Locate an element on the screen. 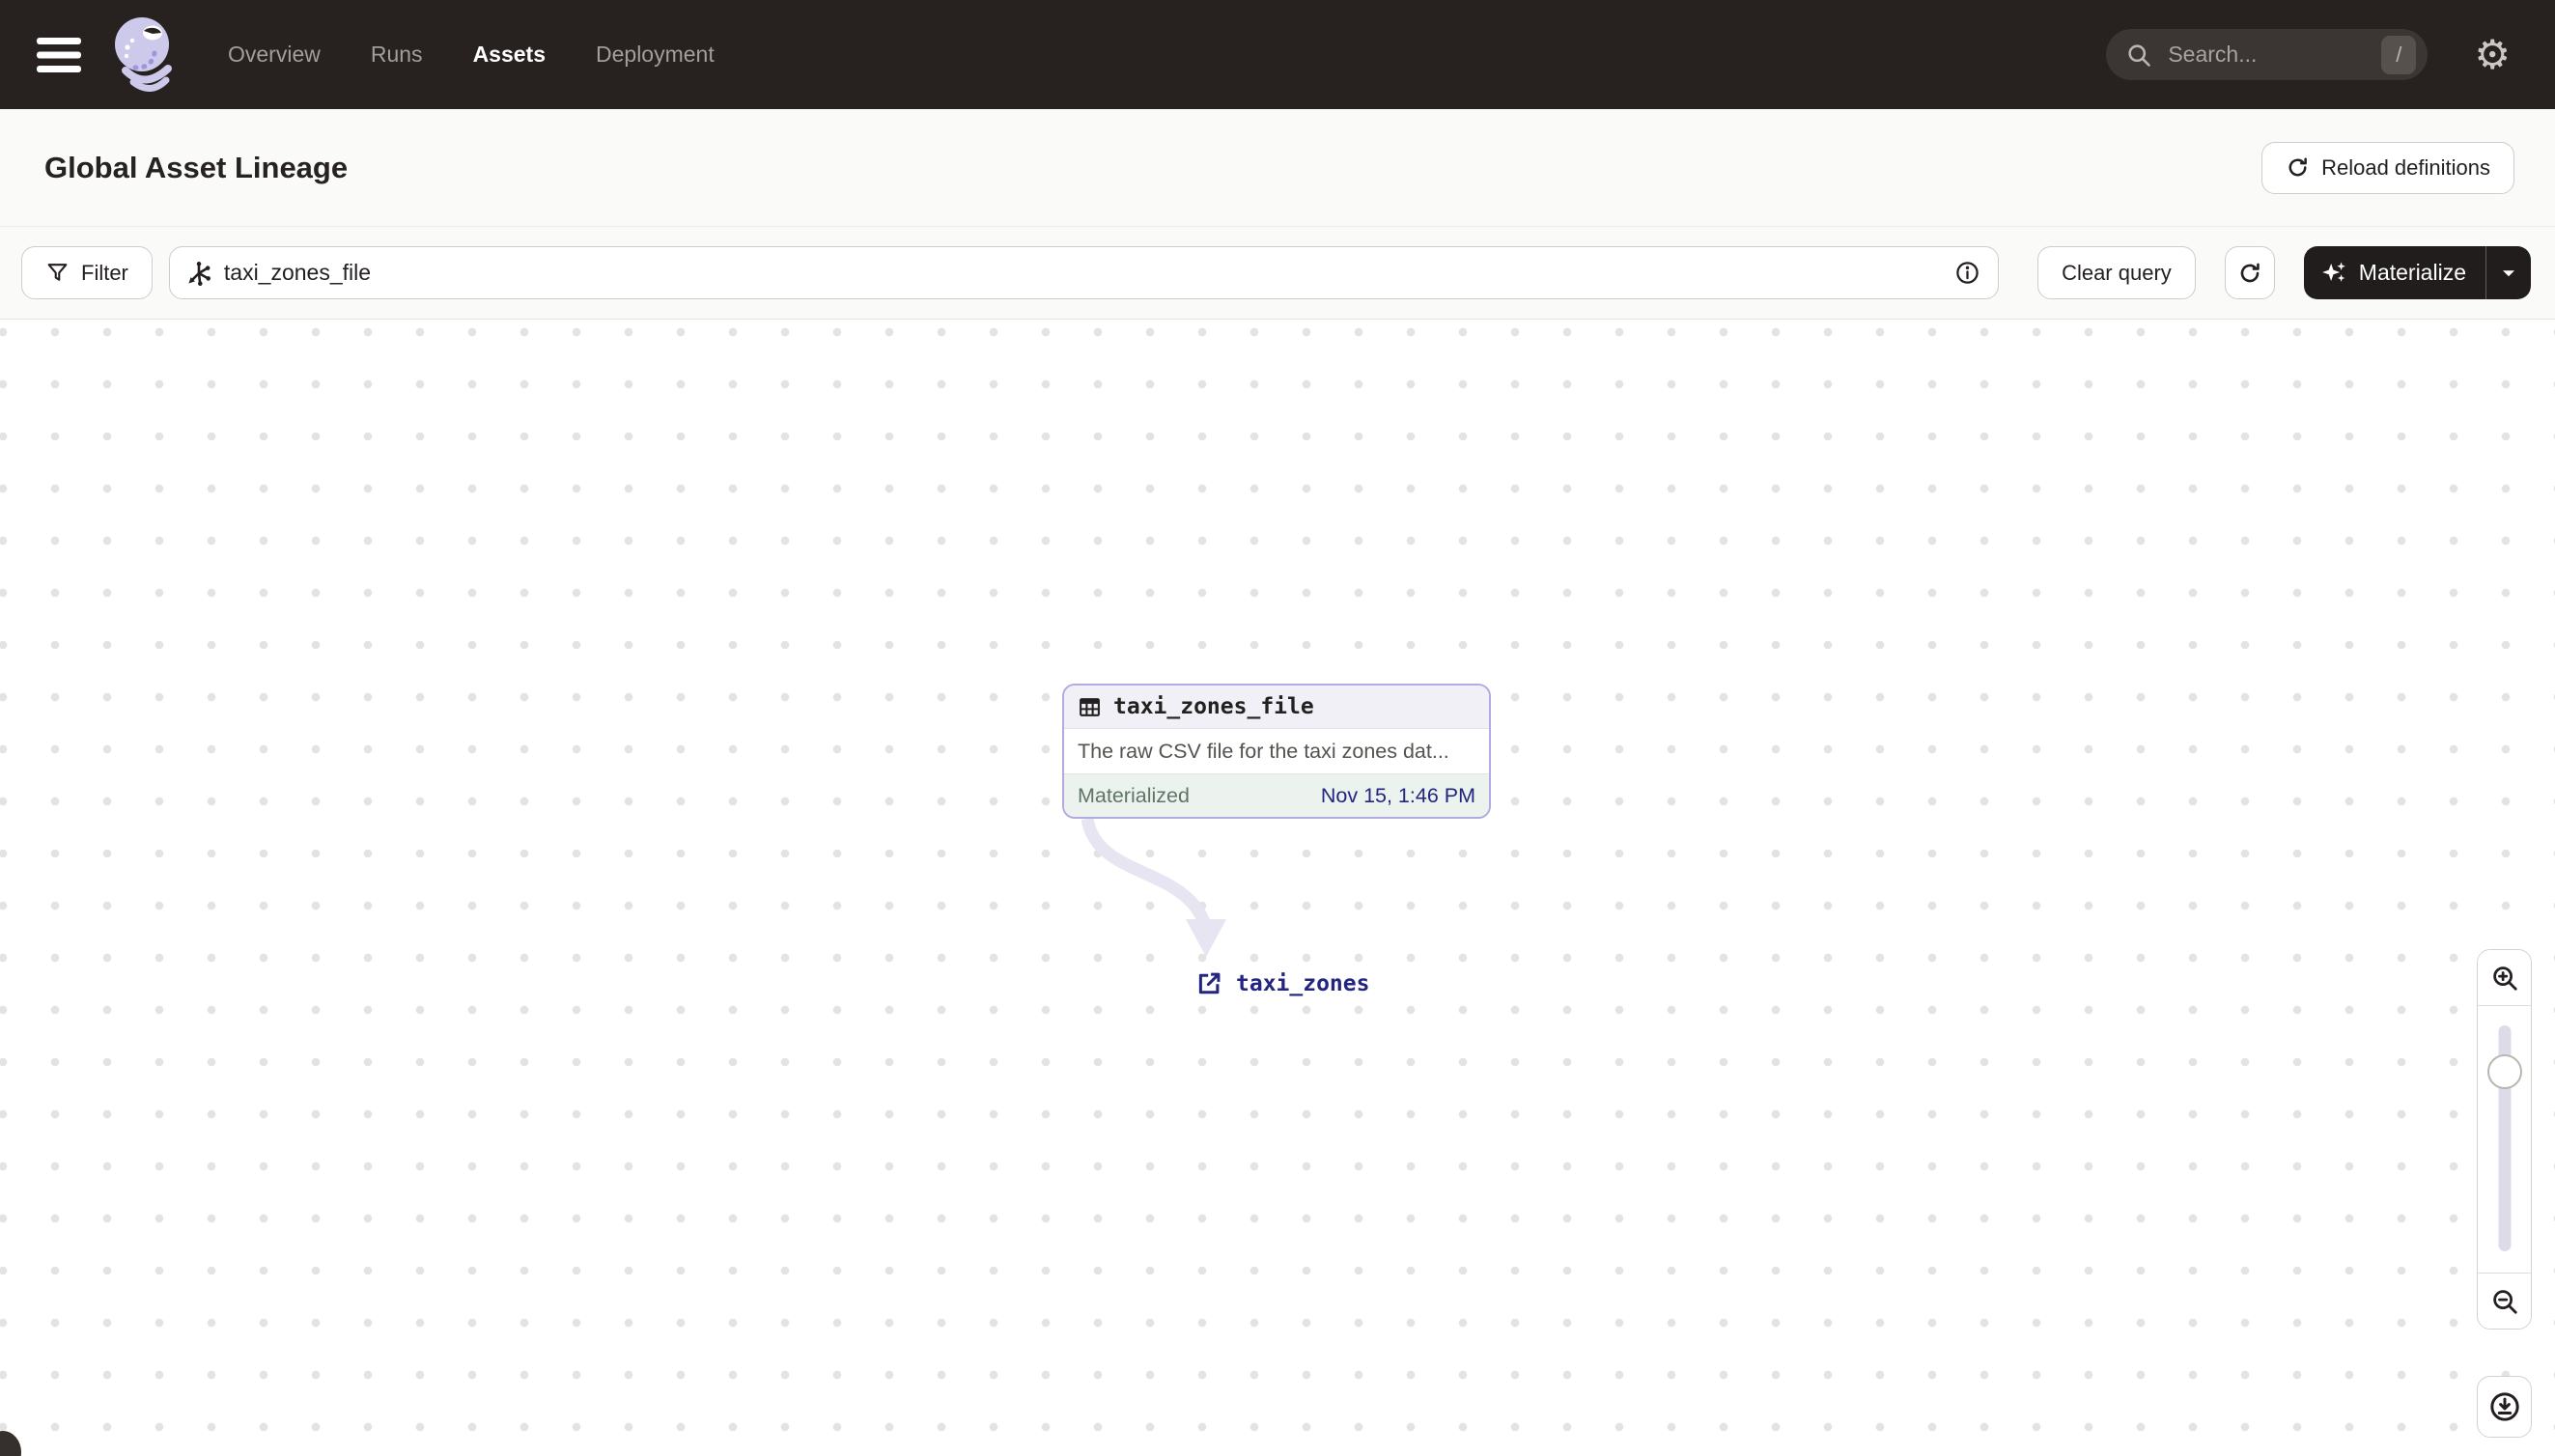  zoom-control-panel is located at coordinates (2504, 1140).